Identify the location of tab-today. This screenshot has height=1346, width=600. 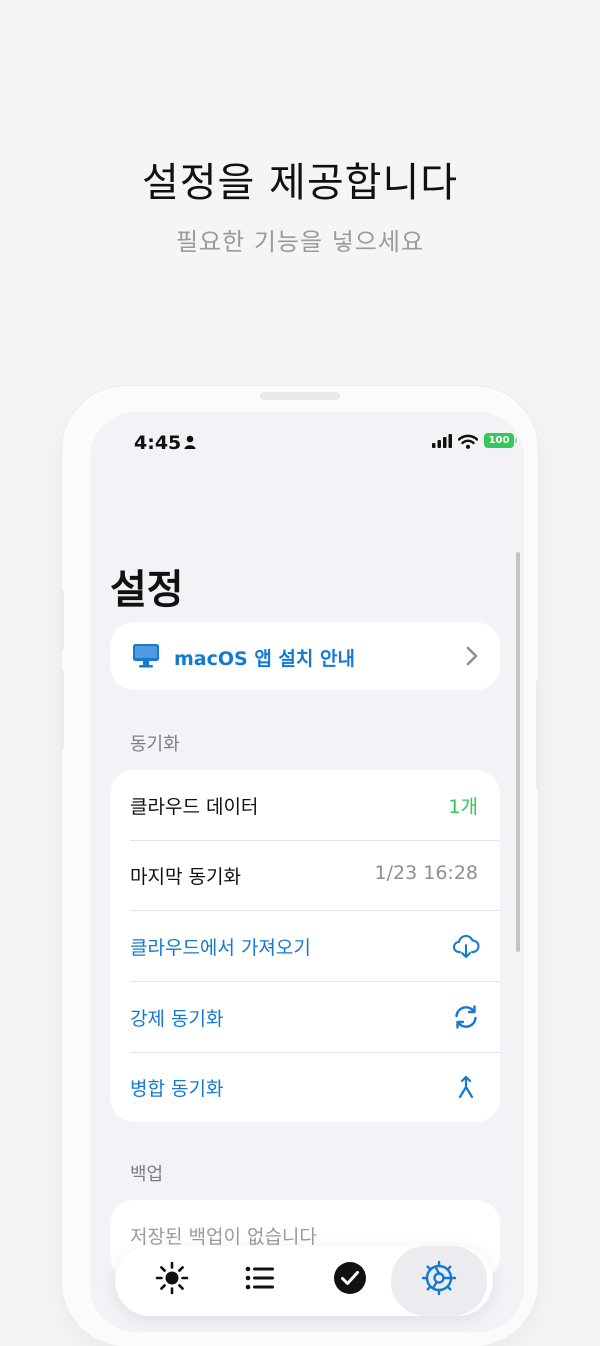
(172, 1281).